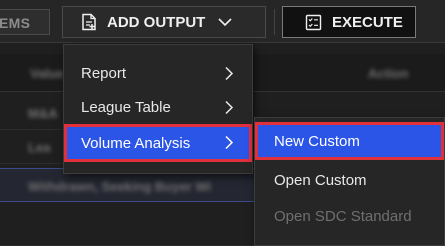 This screenshot has height=246, width=445. I want to click on menu-item-label: Volume Analysis, so click(136, 143).